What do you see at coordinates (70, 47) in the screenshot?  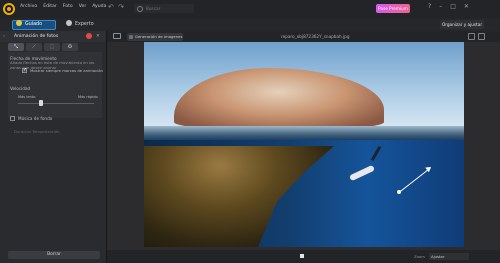 I see `tab-effects: ✪` at bounding box center [70, 47].